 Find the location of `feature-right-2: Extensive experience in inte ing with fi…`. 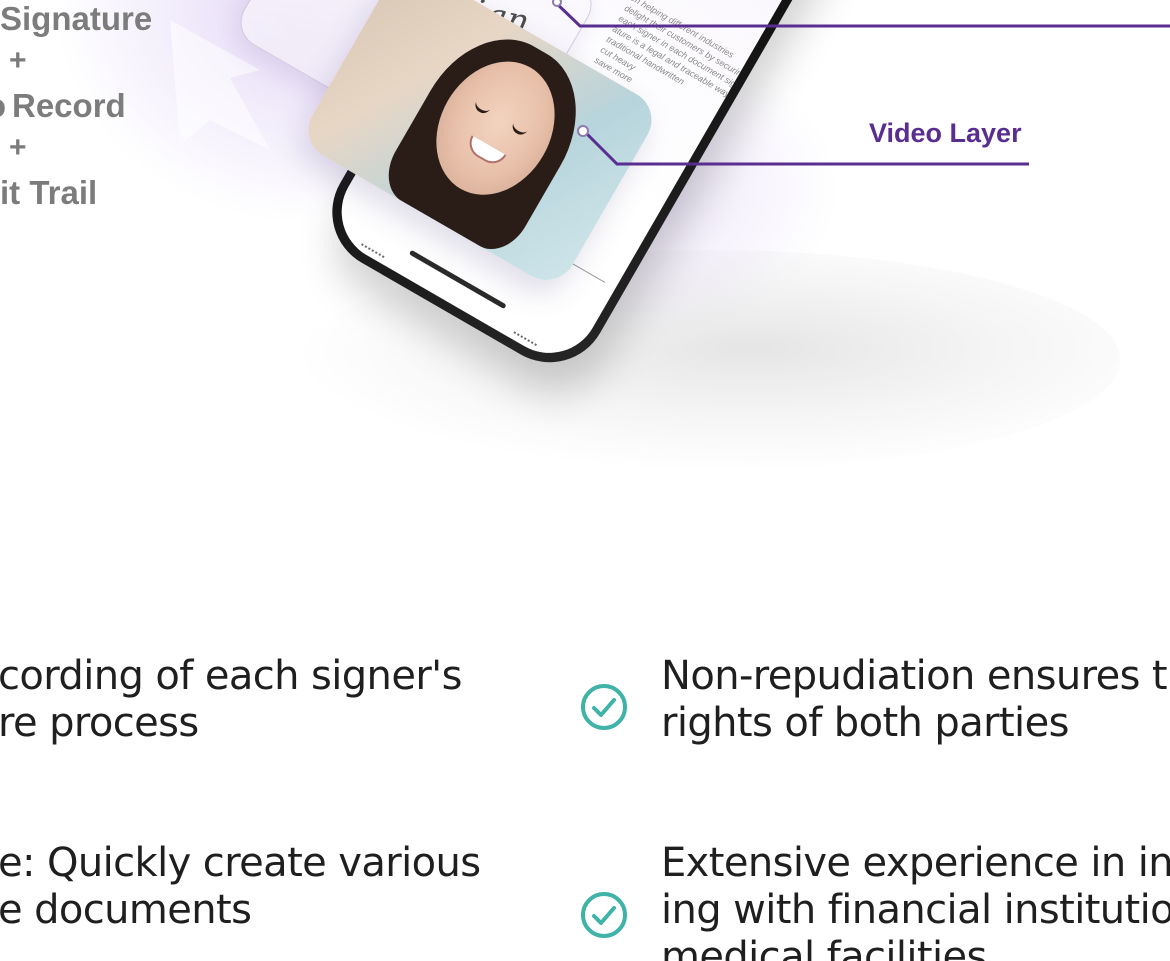

feature-right-2: Extensive experience in inte ing with fi… is located at coordinates (915, 900).